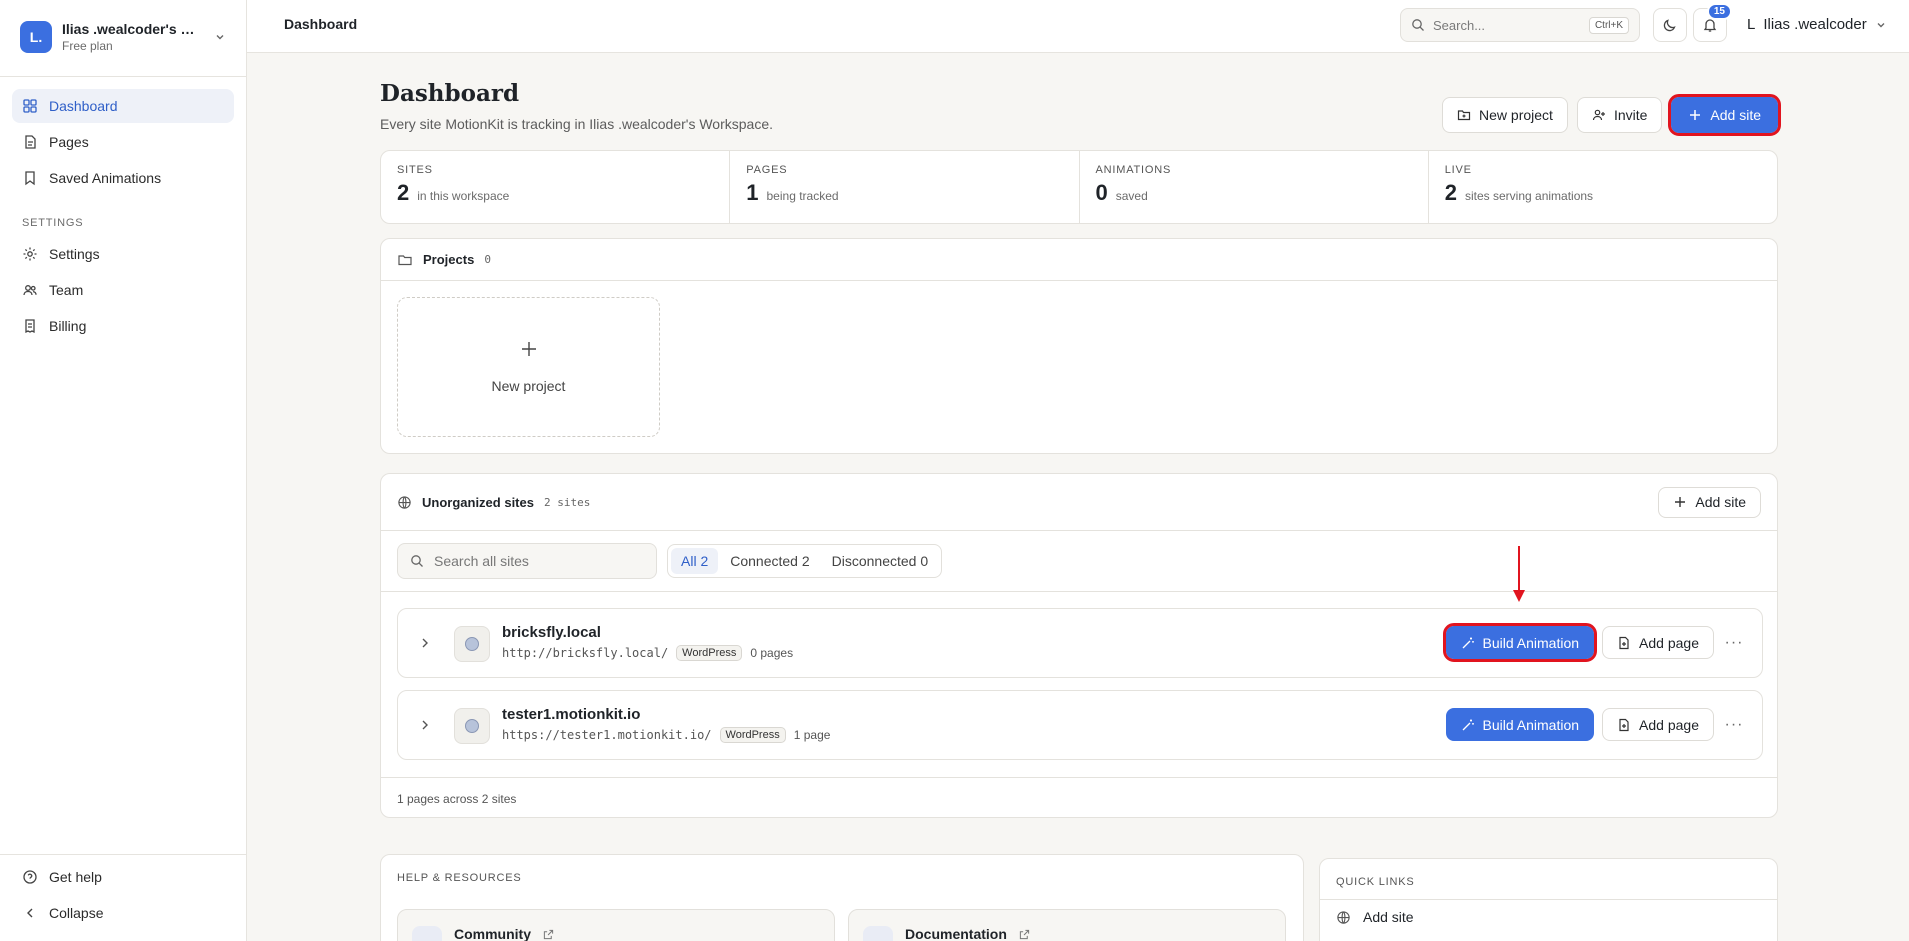 The image size is (1909, 941). I want to click on sites-summary: 1 pages across 2 sites, so click(457, 799).